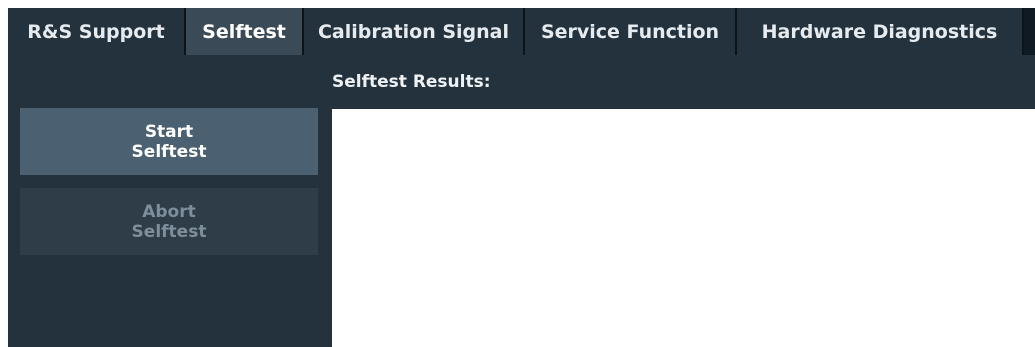 Image resolution: width=1035 pixels, height=347 pixels. Describe the element at coordinates (414, 31) in the screenshot. I see `tab-calibration-signal: Calibration Signal` at that location.